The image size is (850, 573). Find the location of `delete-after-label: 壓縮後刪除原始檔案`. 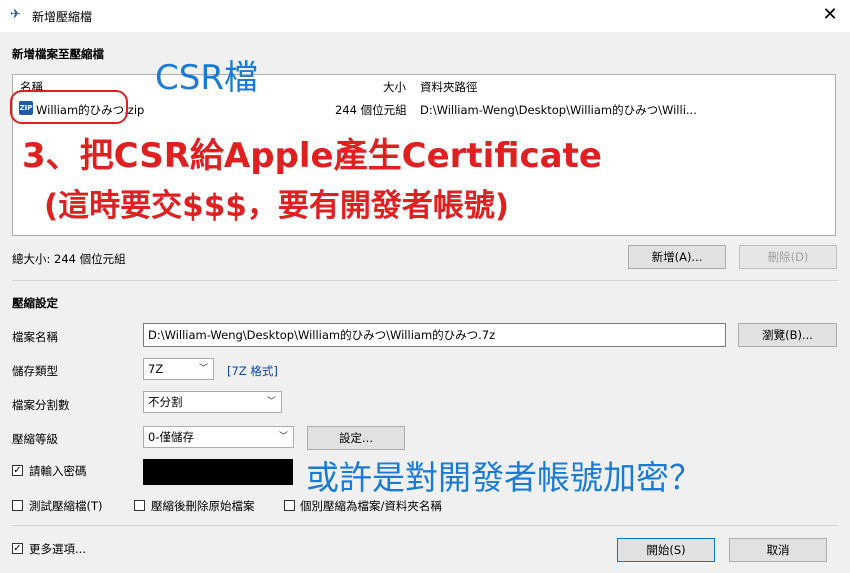

delete-after-label: 壓縮後刪除原始檔案 is located at coordinates (203, 506).